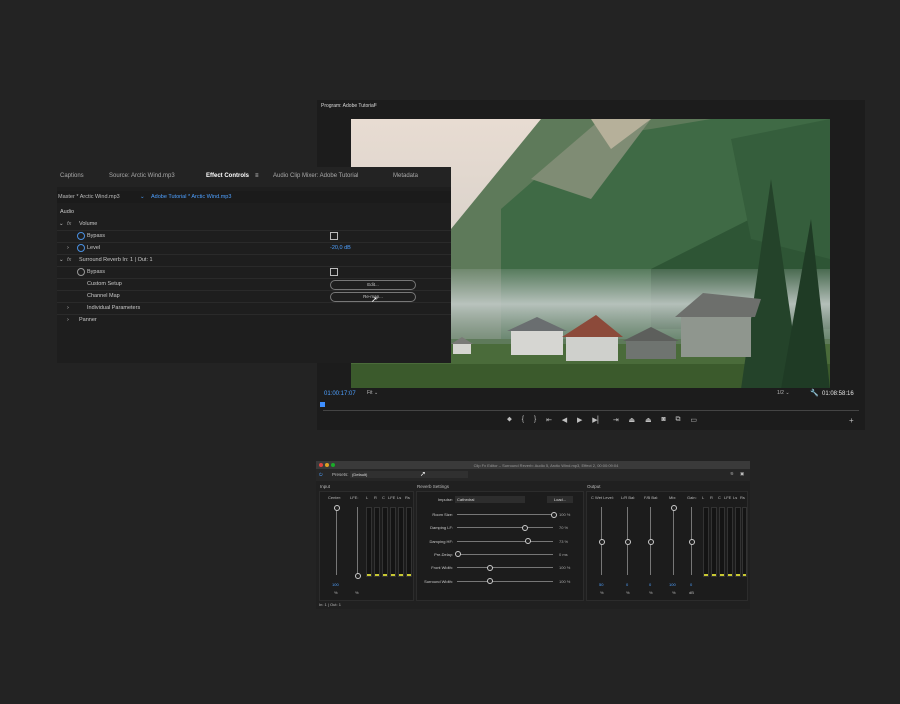 The image size is (900, 704). I want to click on minimize-window-icon, so click(327, 465).